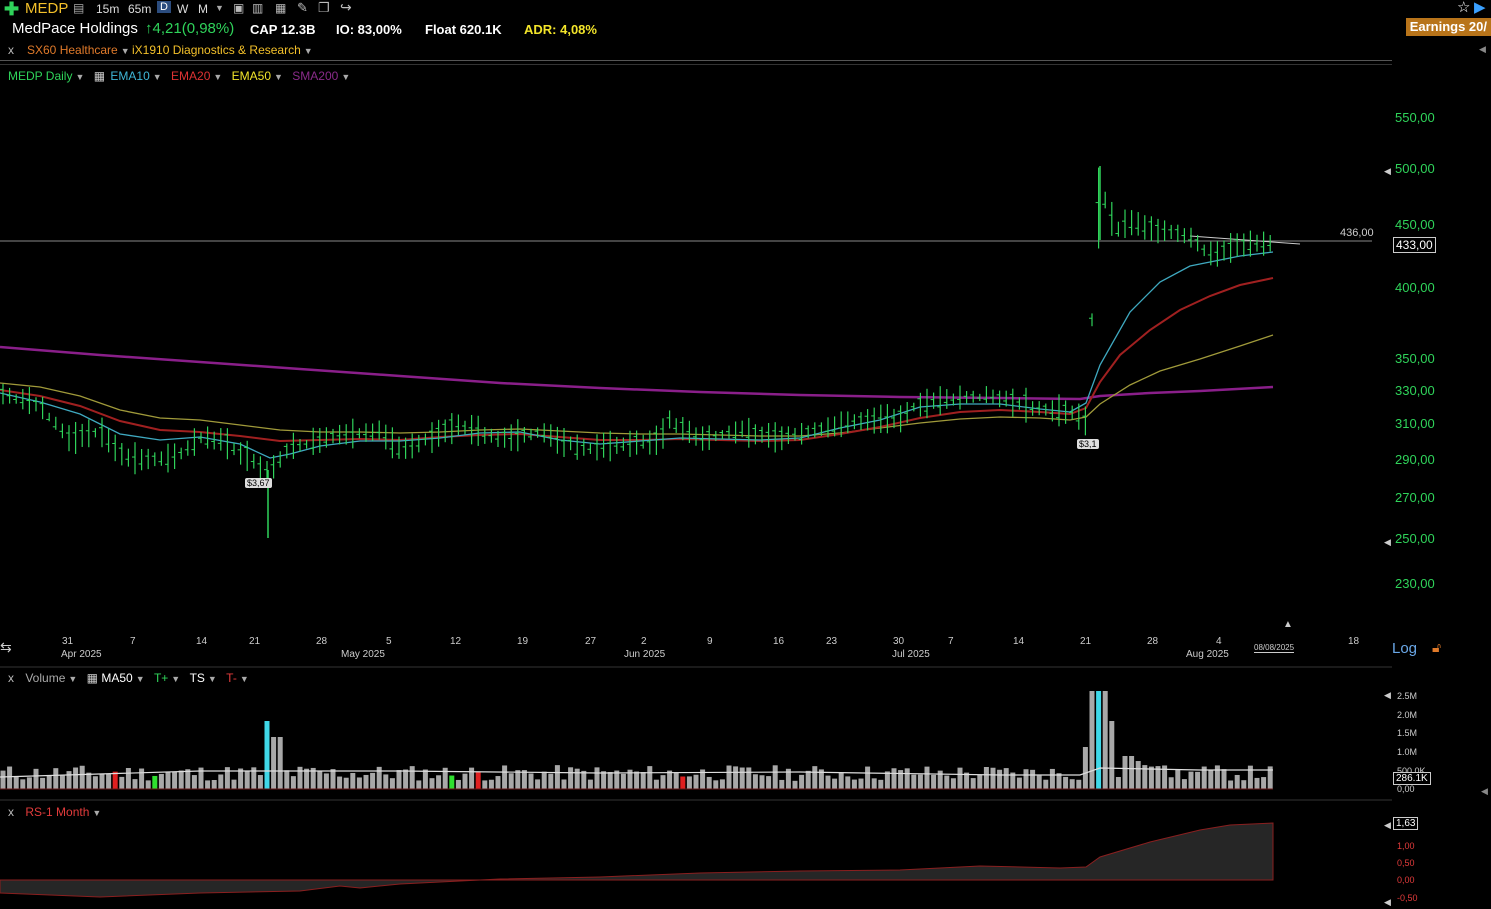 The image size is (1491, 909). Describe the element at coordinates (237, 678) in the screenshot. I see `t-minus-toggle: T- ▼` at that location.